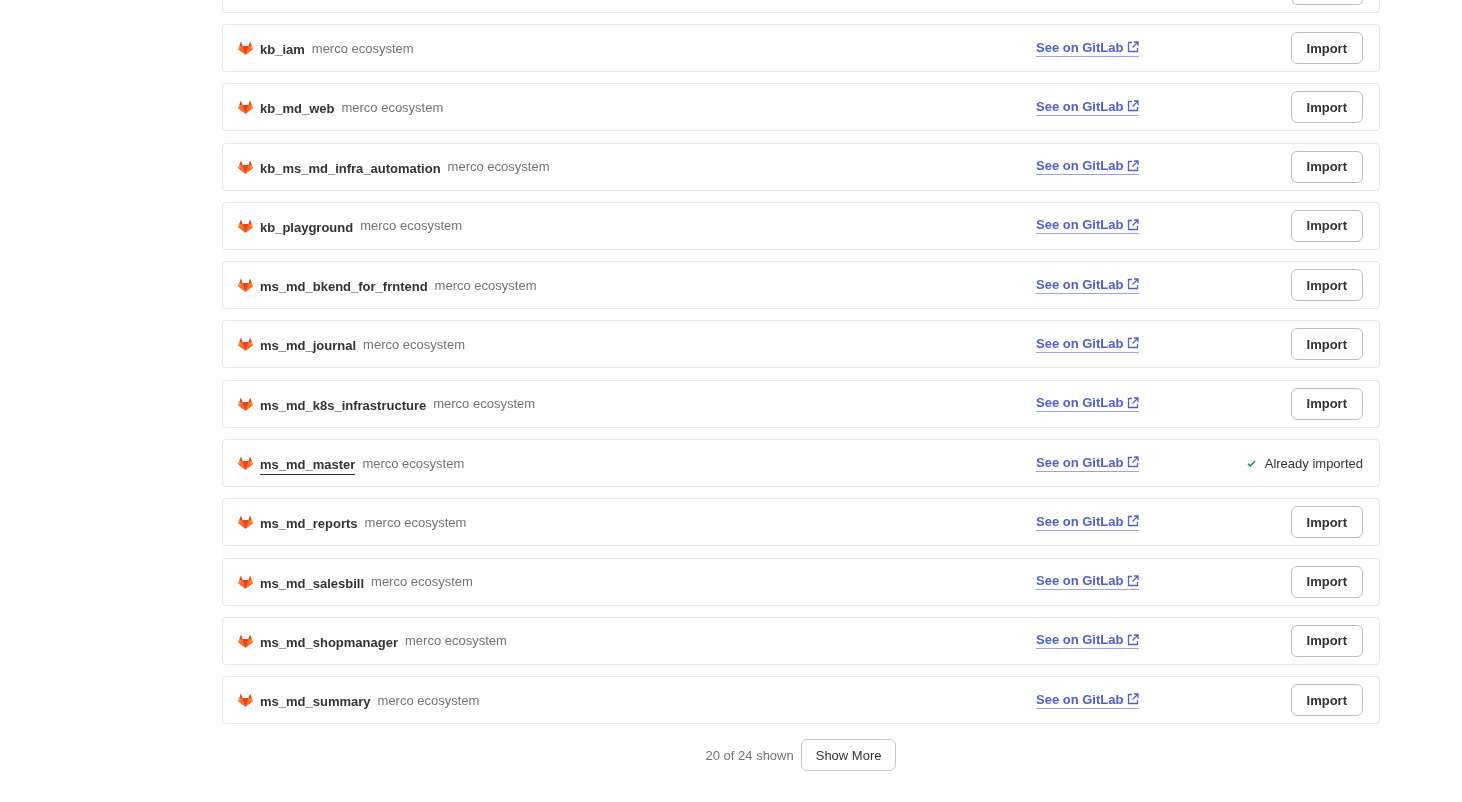 This screenshot has height=802, width=1462. What do you see at coordinates (312, 583) in the screenshot?
I see `repository-name-link: ms_md_salesbill` at bounding box center [312, 583].